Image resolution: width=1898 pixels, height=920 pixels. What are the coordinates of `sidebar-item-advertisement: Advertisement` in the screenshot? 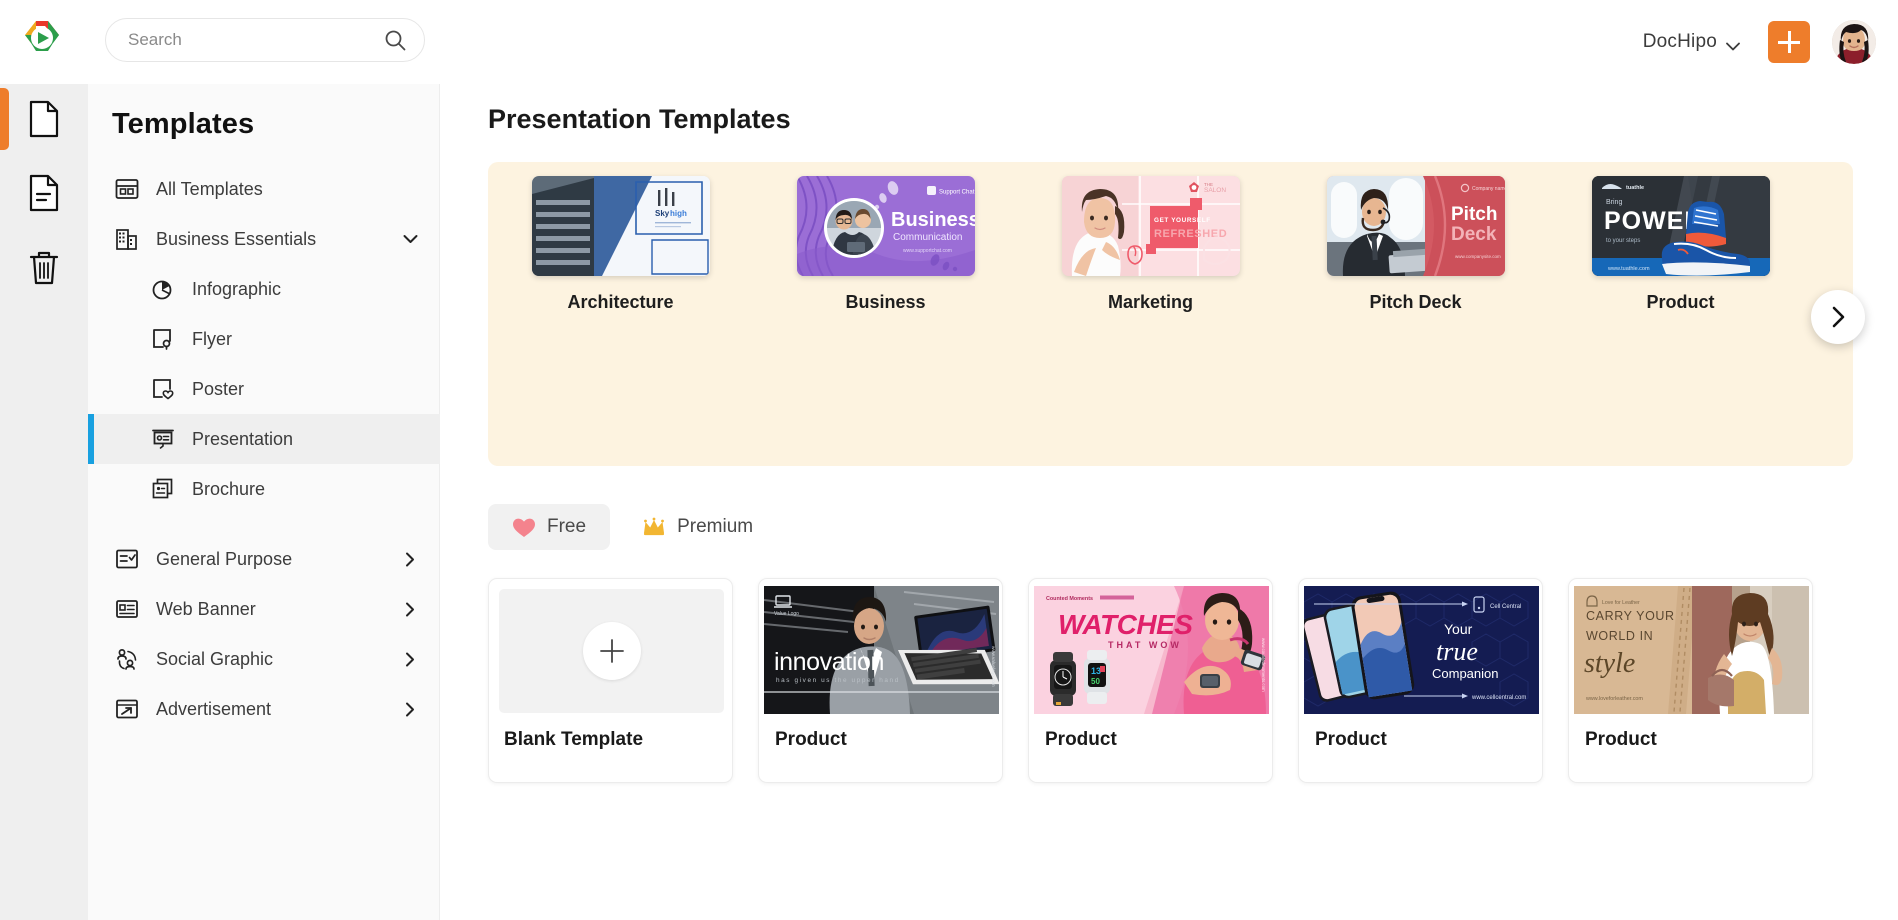 It's located at (264, 709).